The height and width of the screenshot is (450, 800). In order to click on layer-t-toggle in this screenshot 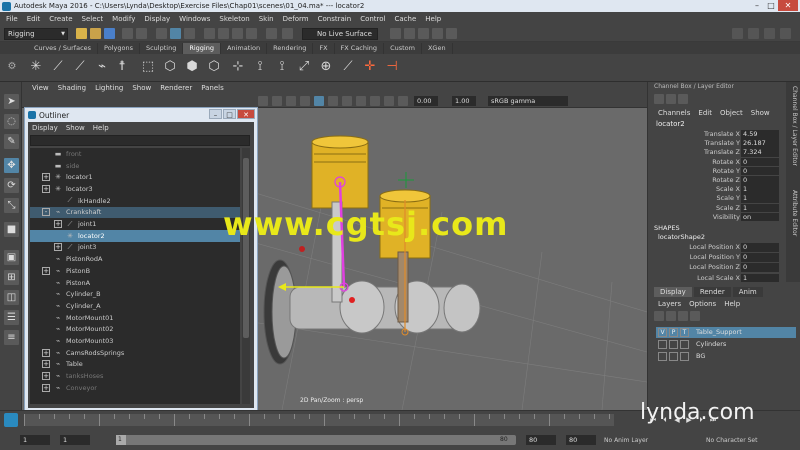, I will do `click(684, 344)`.